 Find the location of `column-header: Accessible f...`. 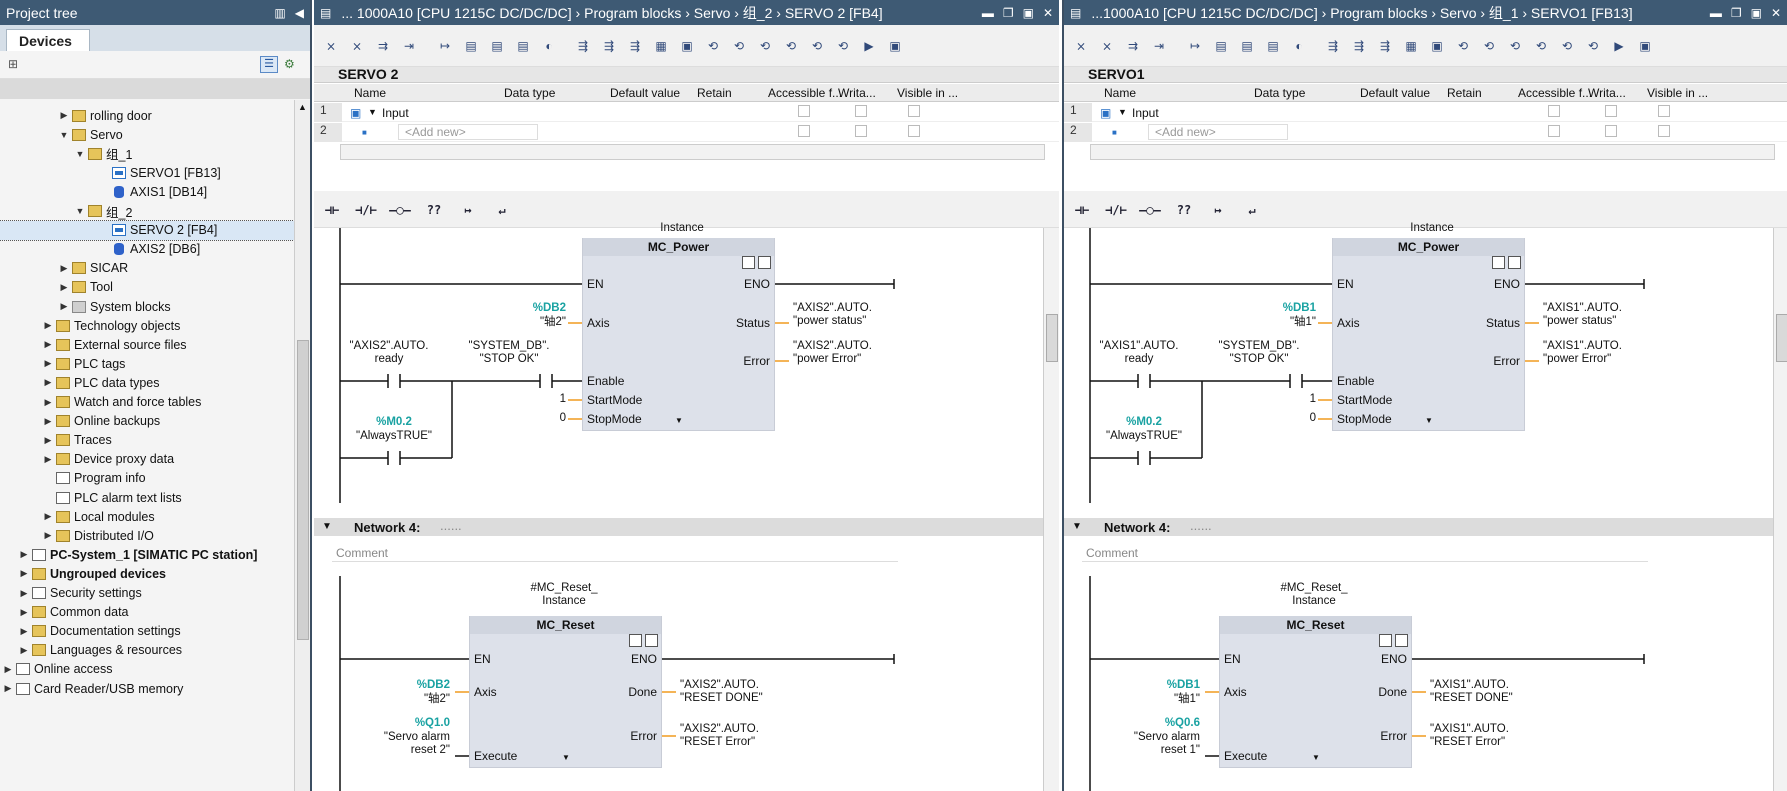

column-header: Accessible f... is located at coordinates (805, 93).